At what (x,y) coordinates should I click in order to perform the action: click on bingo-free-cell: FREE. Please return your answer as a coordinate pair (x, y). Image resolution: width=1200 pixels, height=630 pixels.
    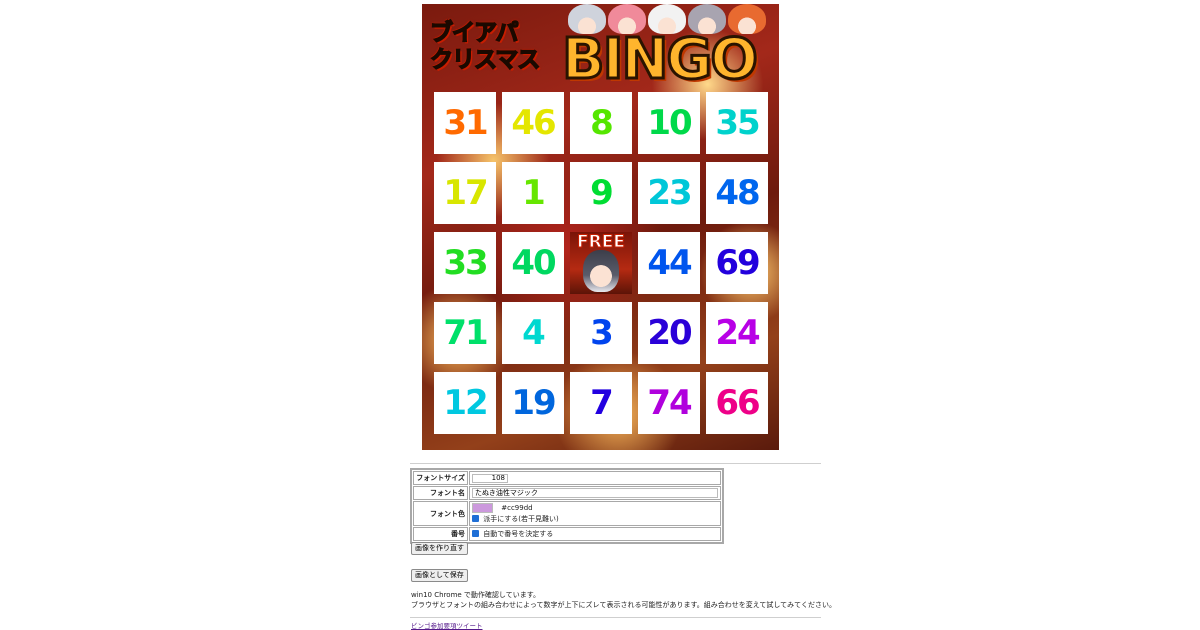
    Looking at the image, I should click on (601, 263).